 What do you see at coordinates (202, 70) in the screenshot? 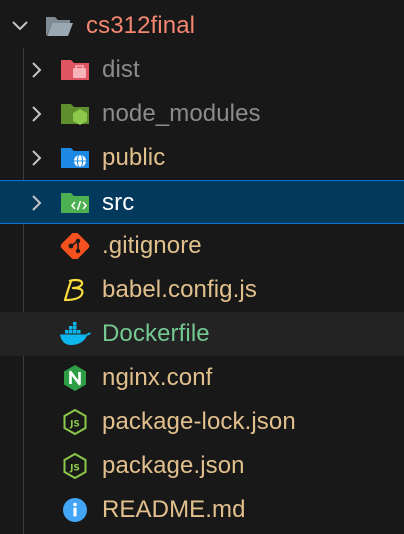
I see `tree-item-dist: dist` at bounding box center [202, 70].